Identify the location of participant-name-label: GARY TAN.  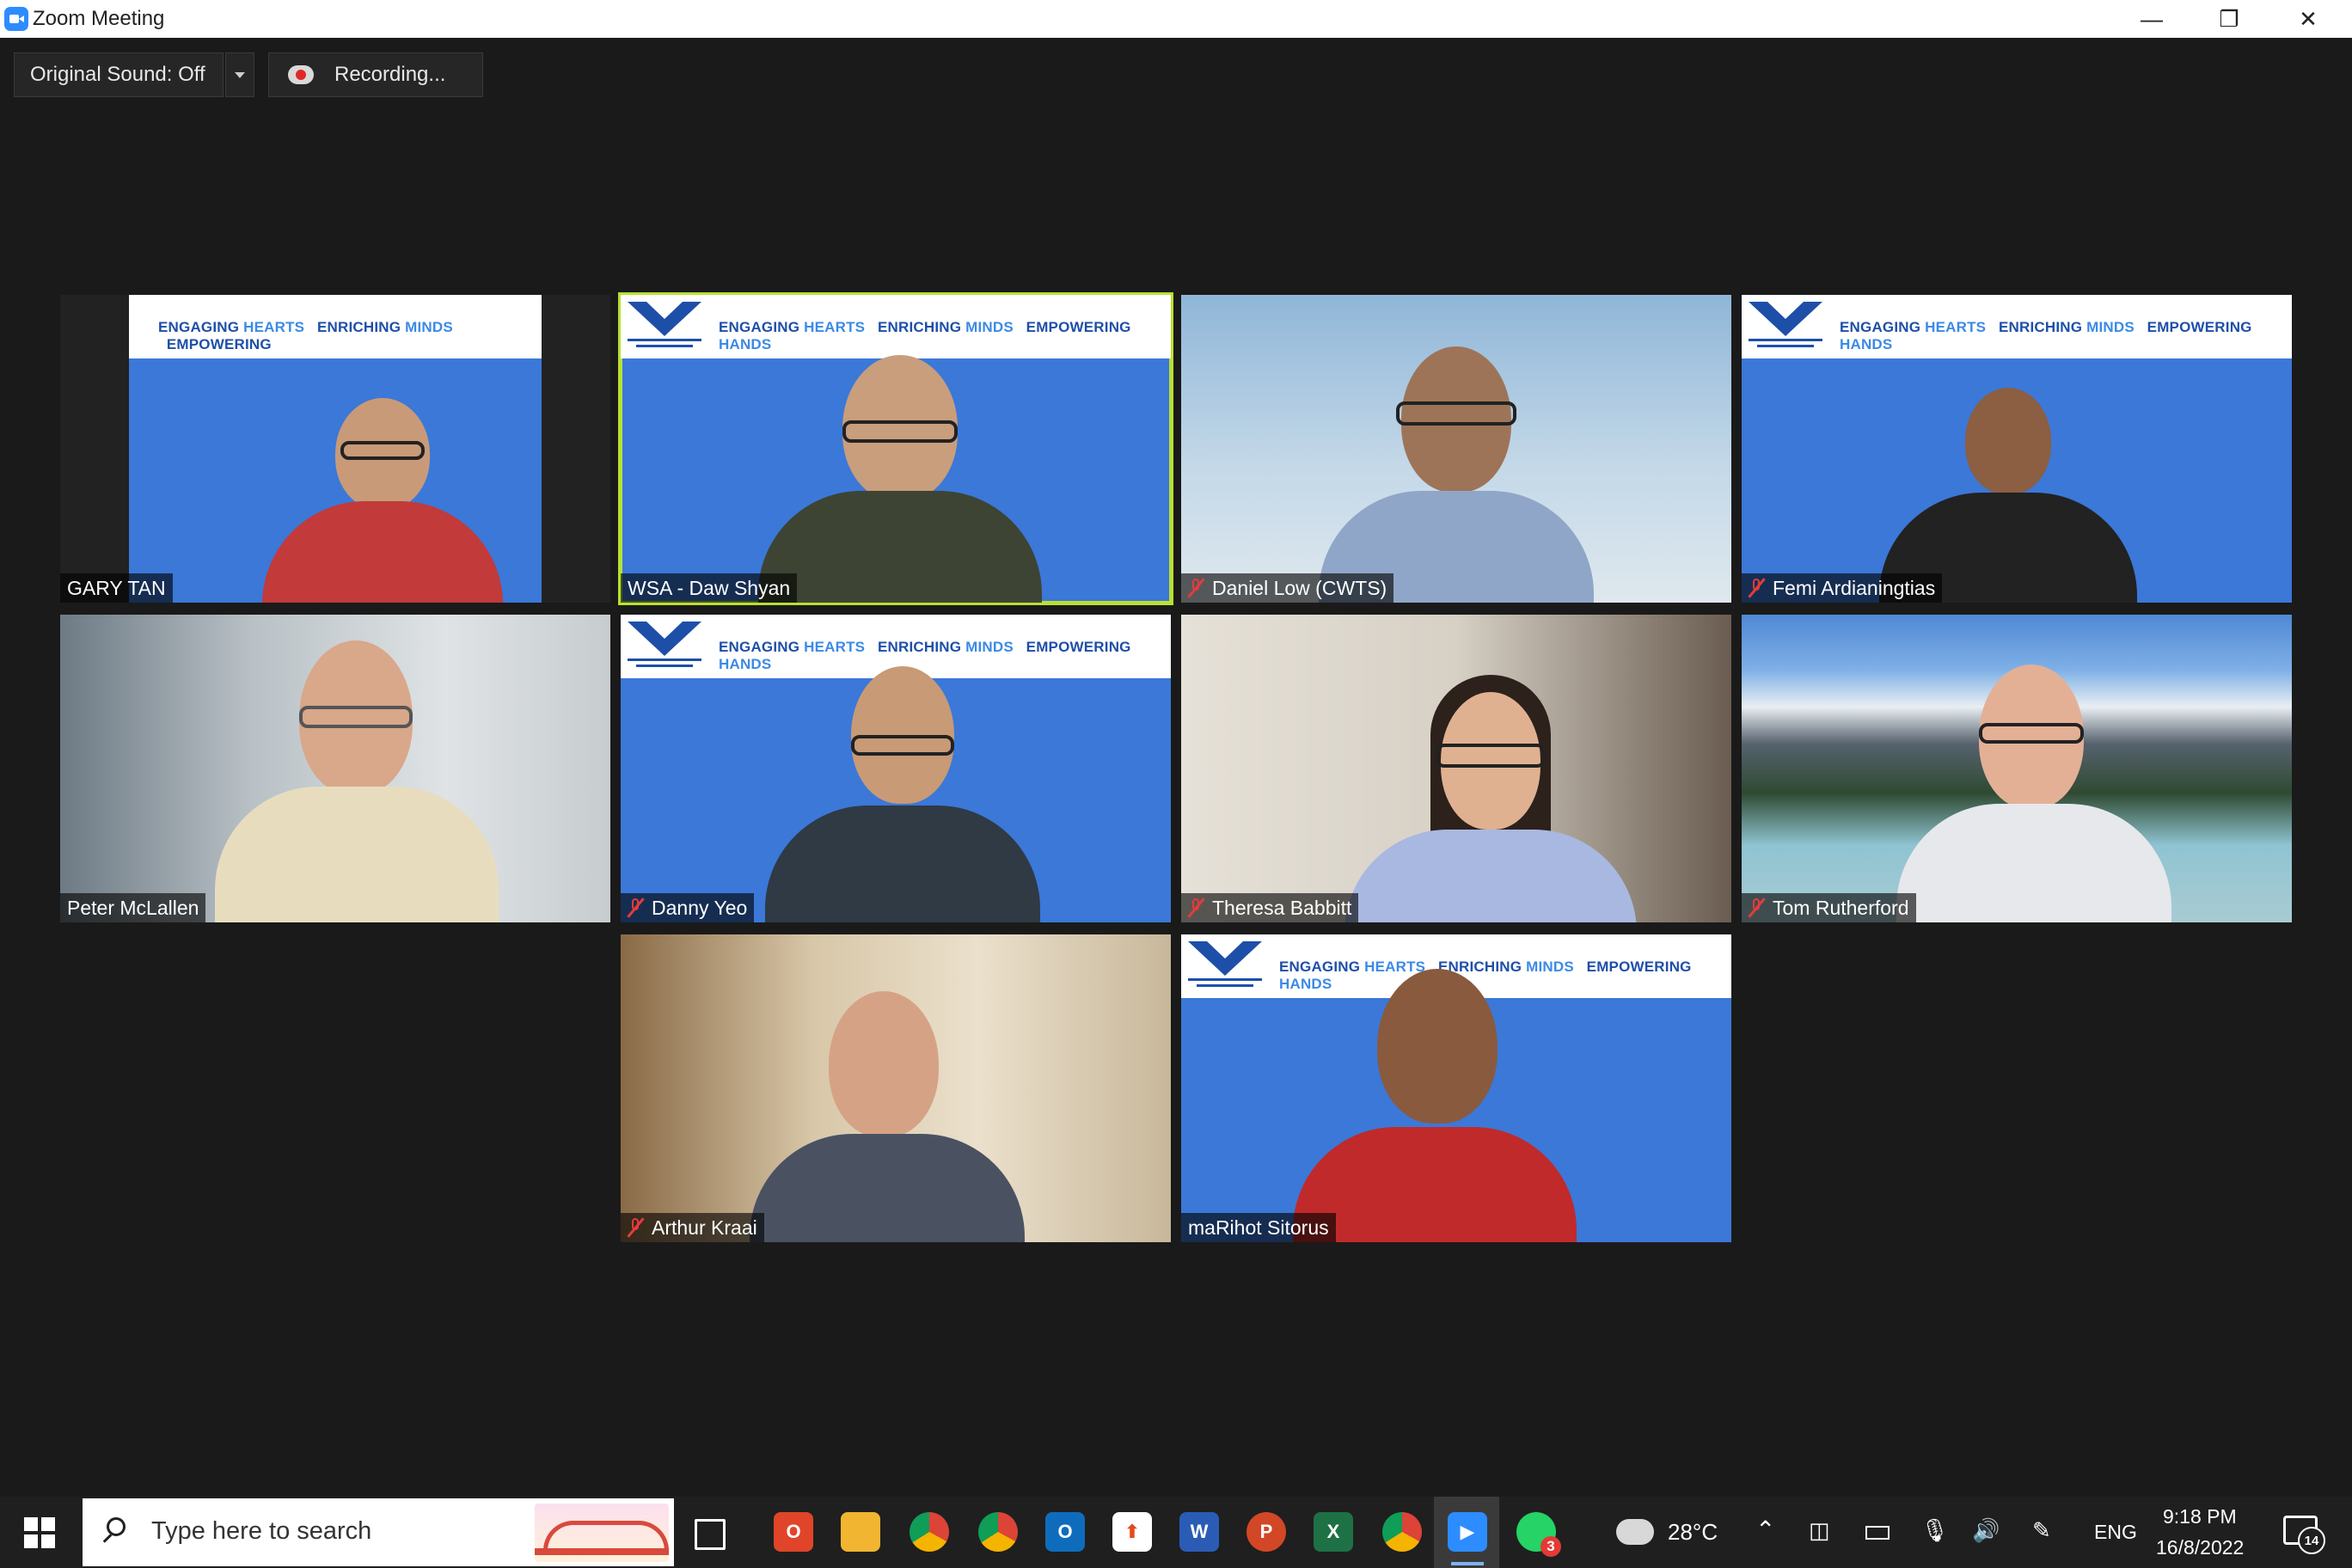
(116, 588).